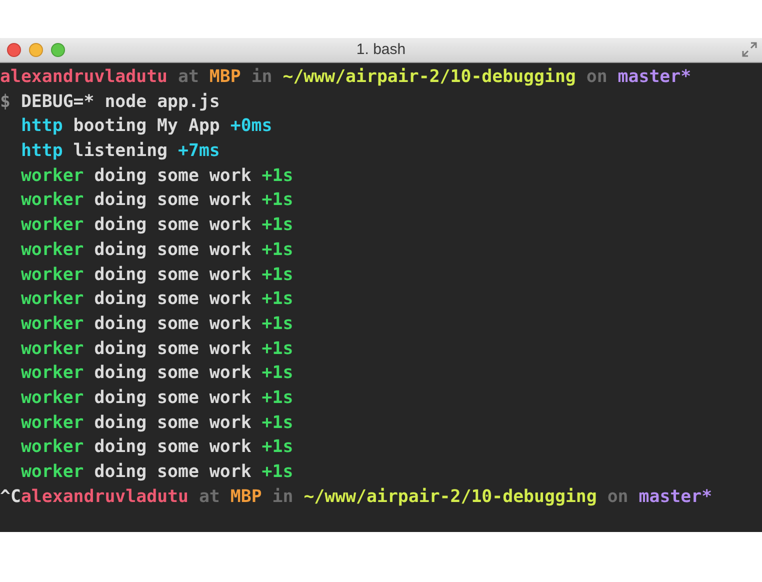 The height and width of the screenshot is (582, 762). I want to click on fullscreen-icon, so click(749, 49).